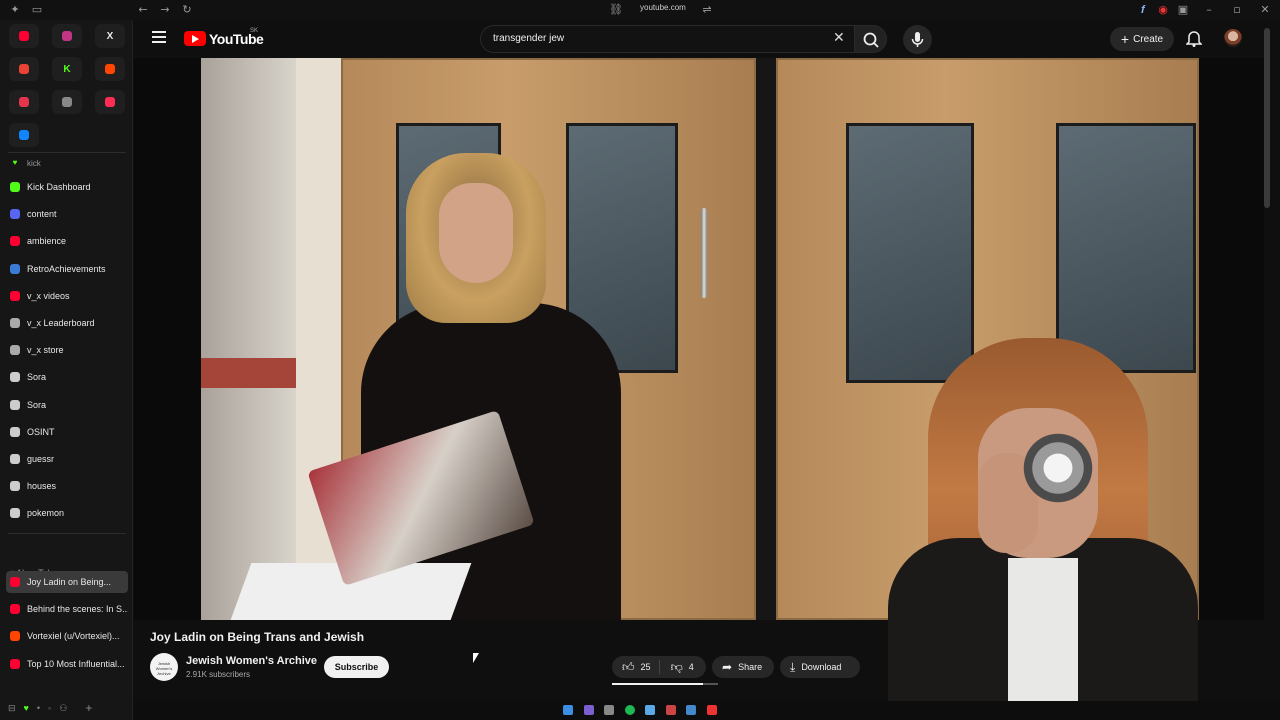  What do you see at coordinates (42, 214) in the screenshot?
I see `sidebar-item-label: content` at bounding box center [42, 214].